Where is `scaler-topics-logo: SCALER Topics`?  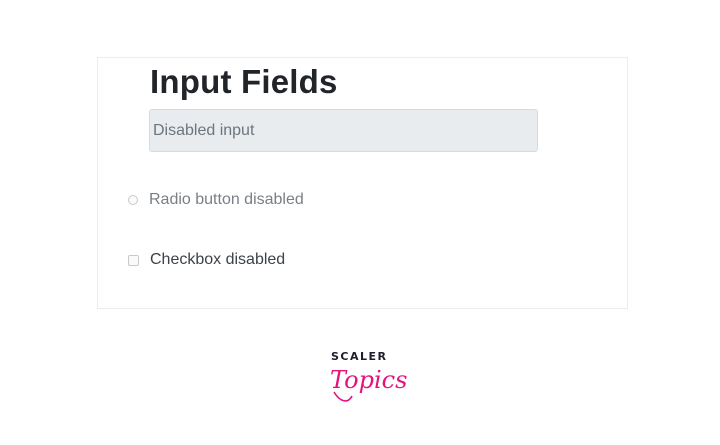 scaler-topics-logo: SCALER Topics is located at coordinates (363, 380).